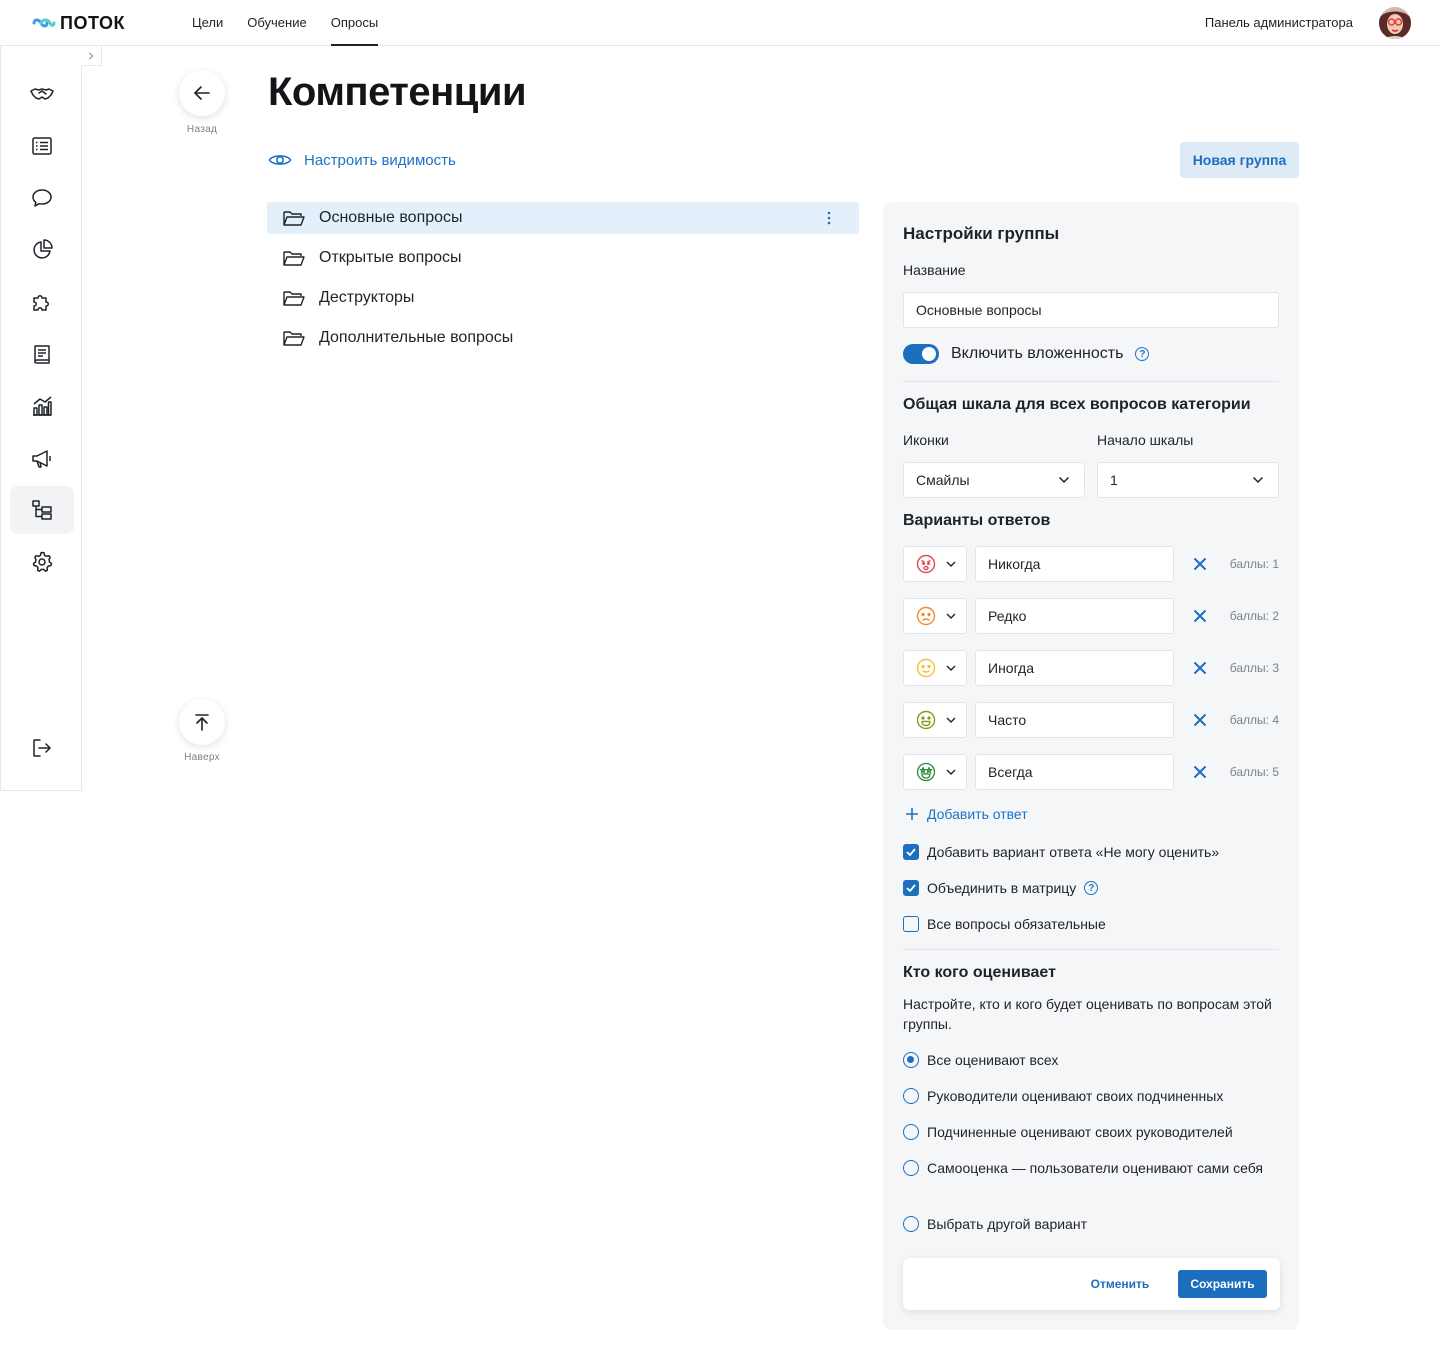 This screenshot has width=1441, height=1356. What do you see at coordinates (42, 146) in the screenshot?
I see `sidebar-item-list` at bounding box center [42, 146].